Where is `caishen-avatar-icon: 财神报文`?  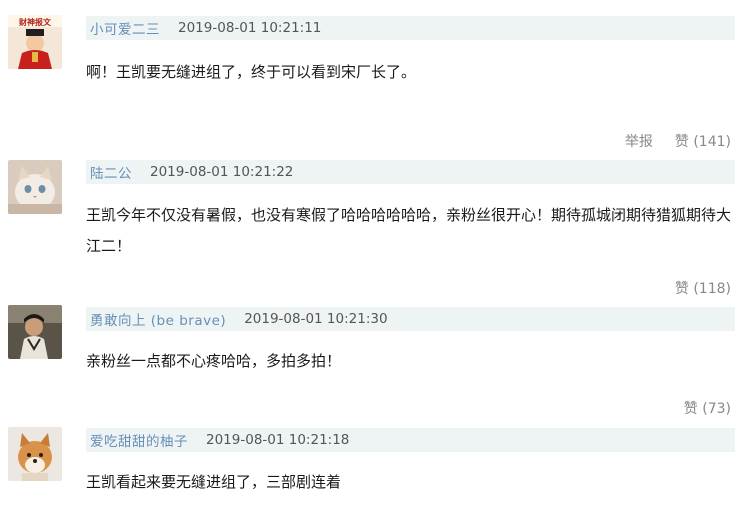 caishen-avatar-icon: 财神报文 is located at coordinates (35, 42).